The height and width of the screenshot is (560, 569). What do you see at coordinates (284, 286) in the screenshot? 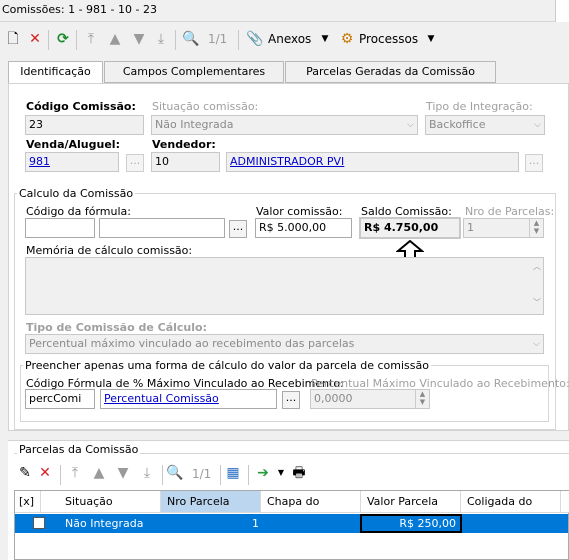
I see `memoria-calculo-textarea: ︿ ﹀` at bounding box center [284, 286].